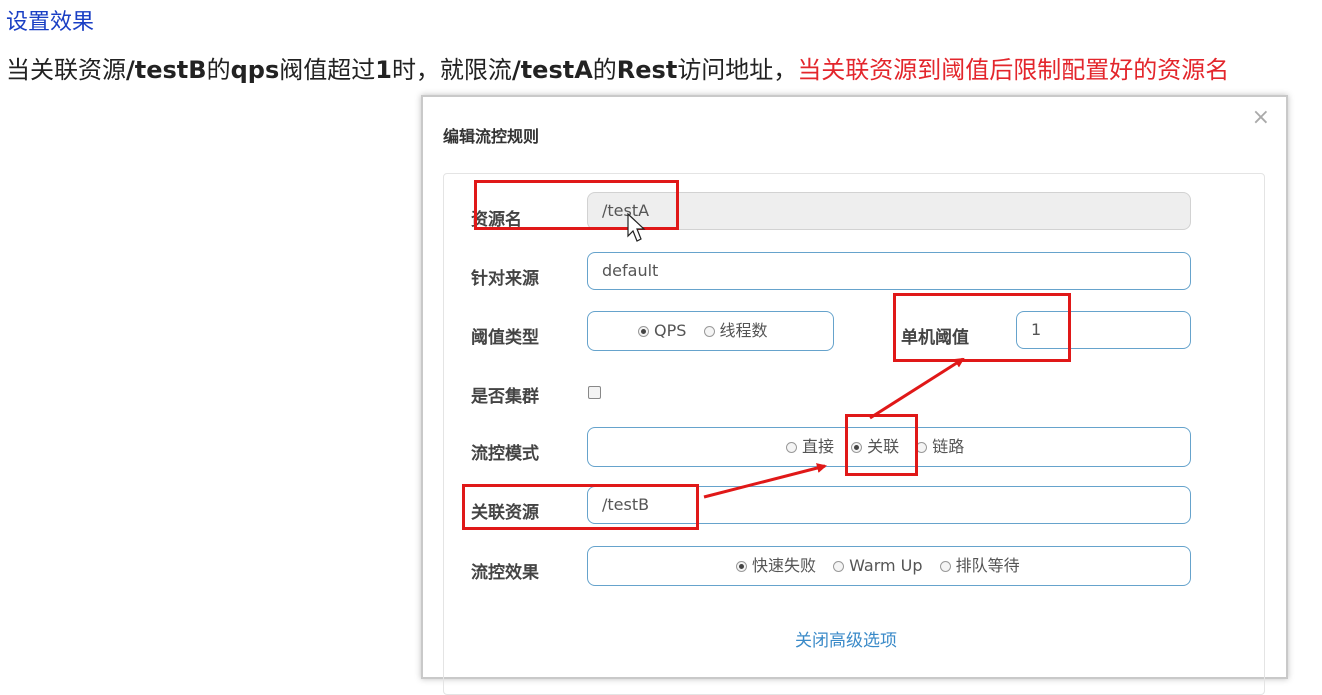 The image size is (1322, 695). Describe the element at coordinates (505, 279) in the screenshot. I see `limit-app-label: 针对来源` at that location.